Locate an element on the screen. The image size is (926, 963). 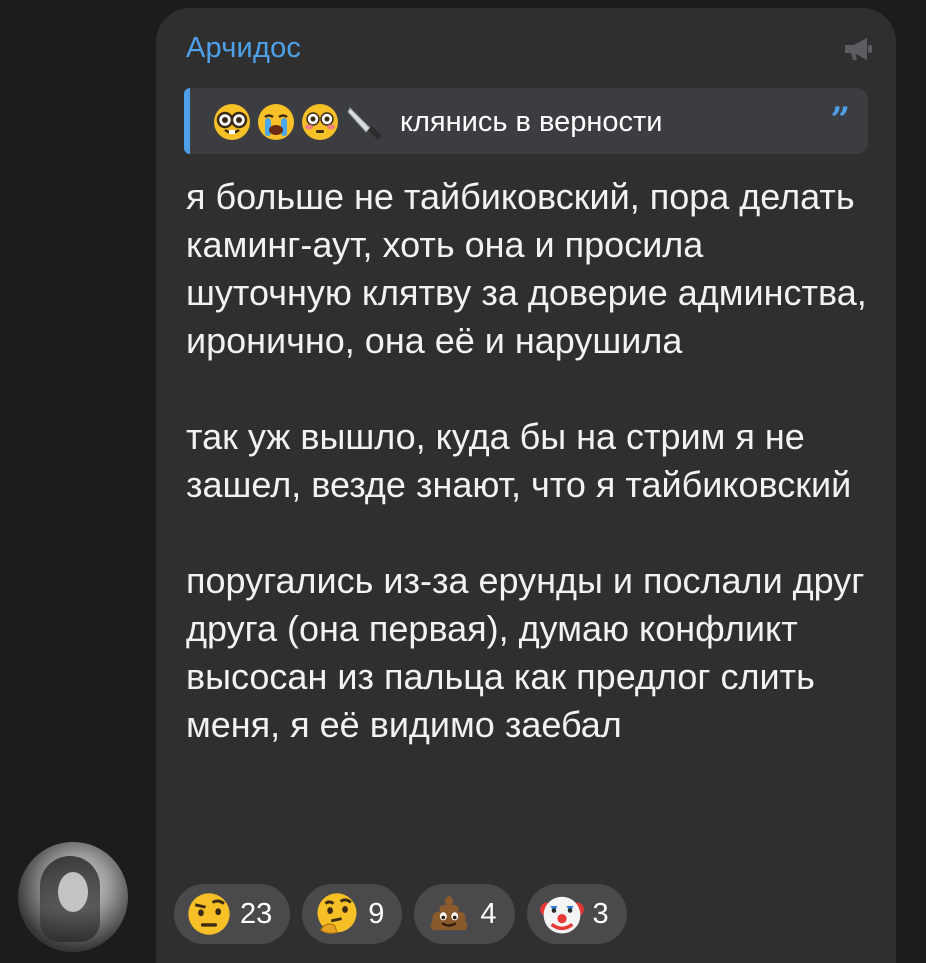
thinking-face-emoji is located at coordinates (337, 913).